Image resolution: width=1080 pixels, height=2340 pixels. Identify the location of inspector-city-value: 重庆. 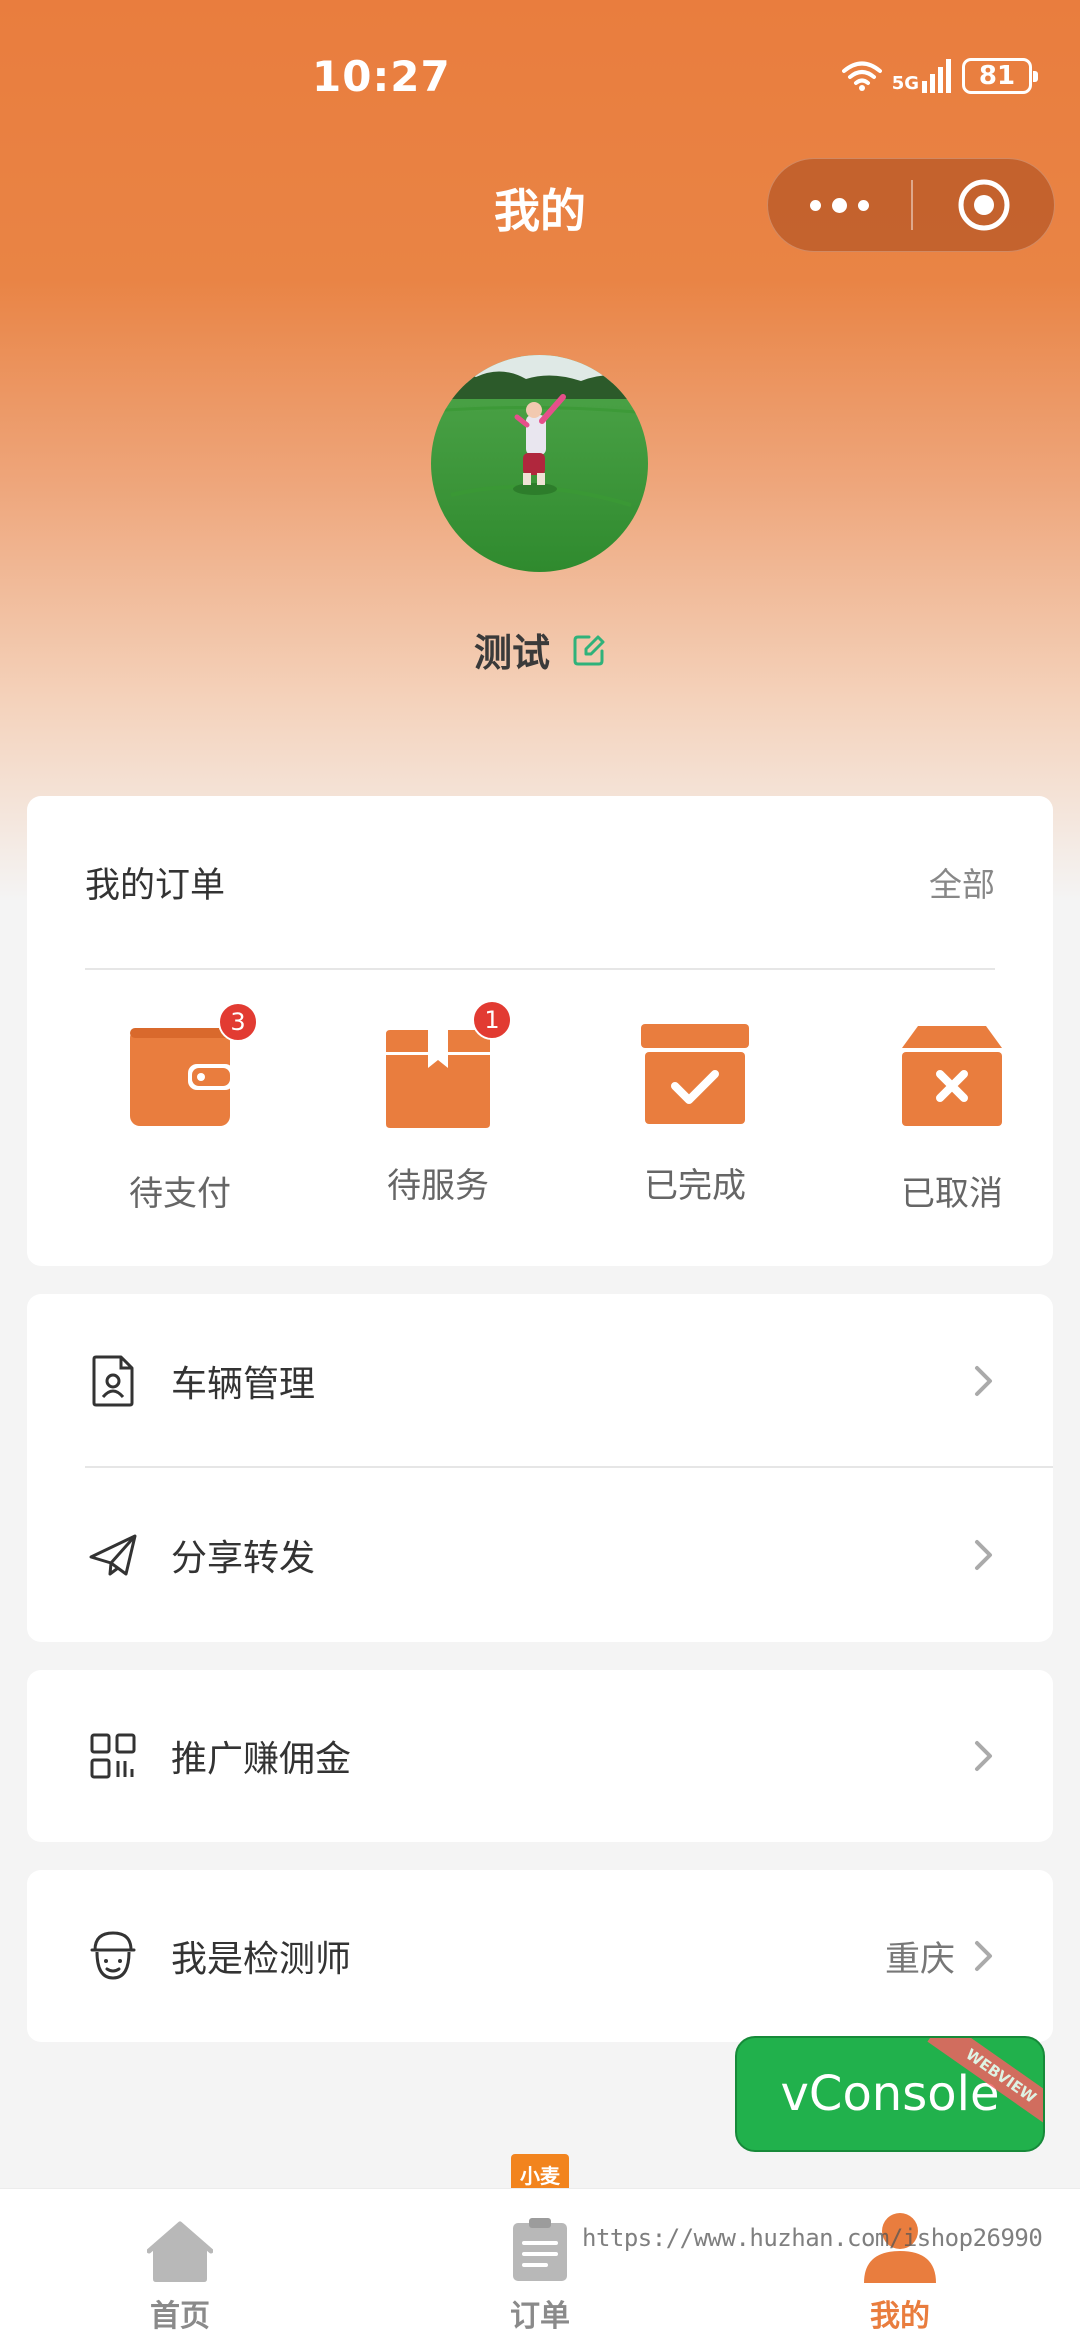
(919, 1959).